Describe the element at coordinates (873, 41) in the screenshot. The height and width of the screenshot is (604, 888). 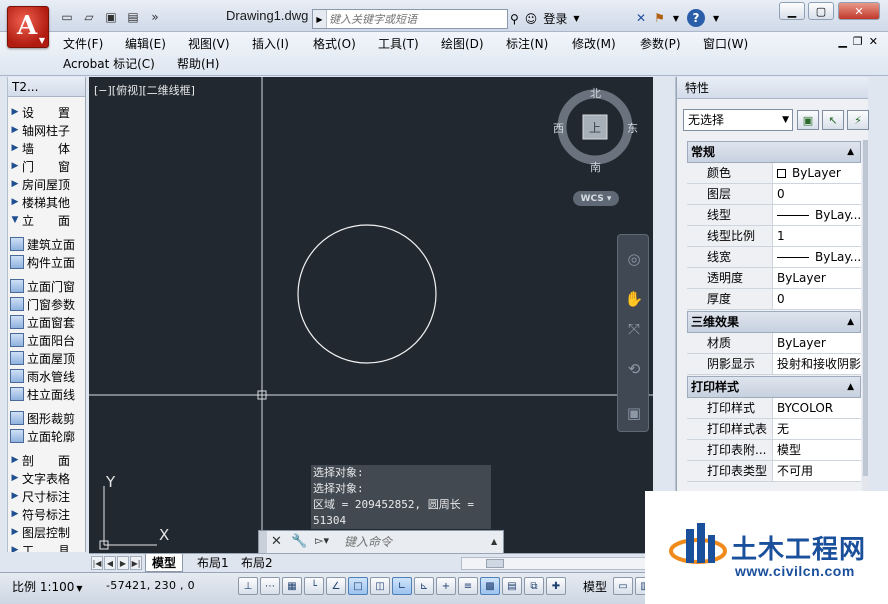
I see `doc-close-button: ✕` at that location.